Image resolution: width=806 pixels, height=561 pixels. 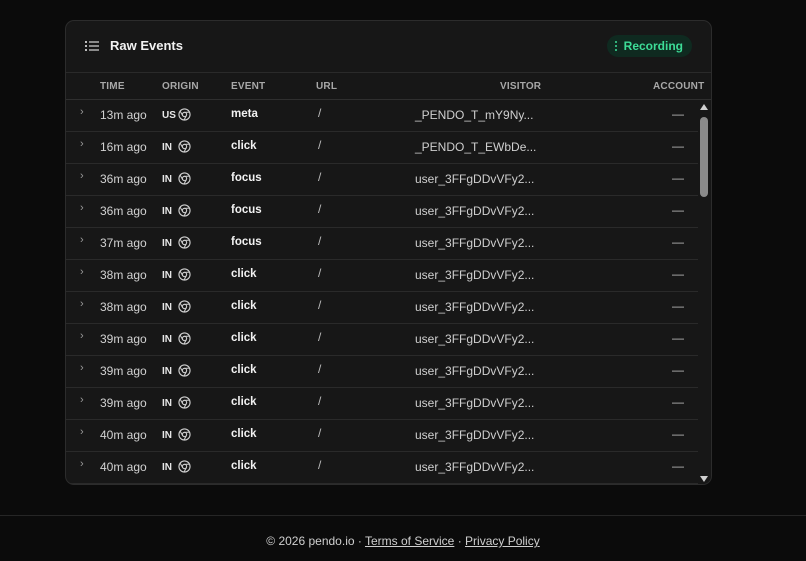 What do you see at coordinates (123, 307) in the screenshot?
I see `cell-time: 38m ago` at bounding box center [123, 307].